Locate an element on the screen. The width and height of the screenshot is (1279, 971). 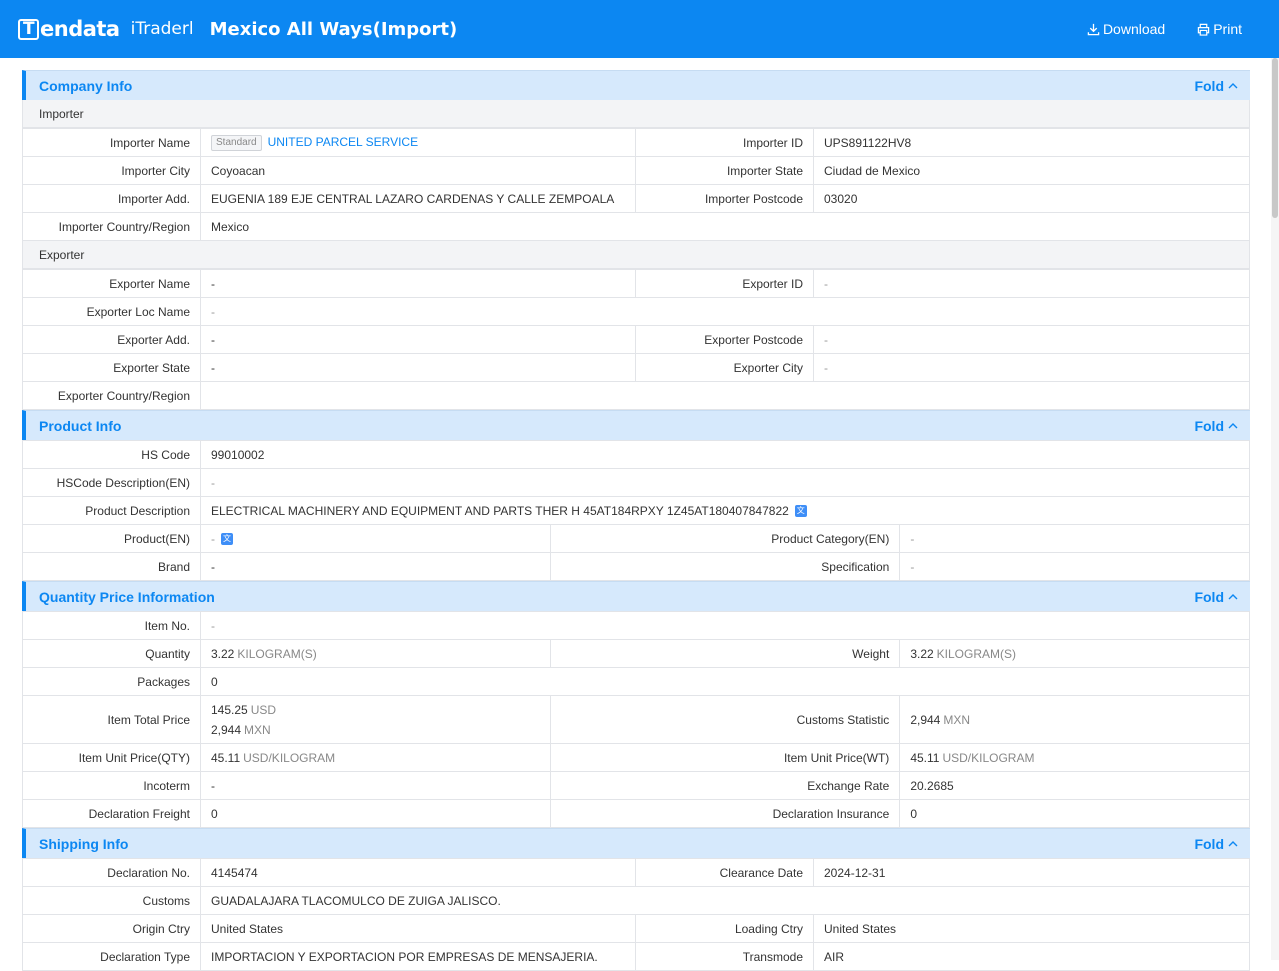
download-icon is located at coordinates (1093, 29).